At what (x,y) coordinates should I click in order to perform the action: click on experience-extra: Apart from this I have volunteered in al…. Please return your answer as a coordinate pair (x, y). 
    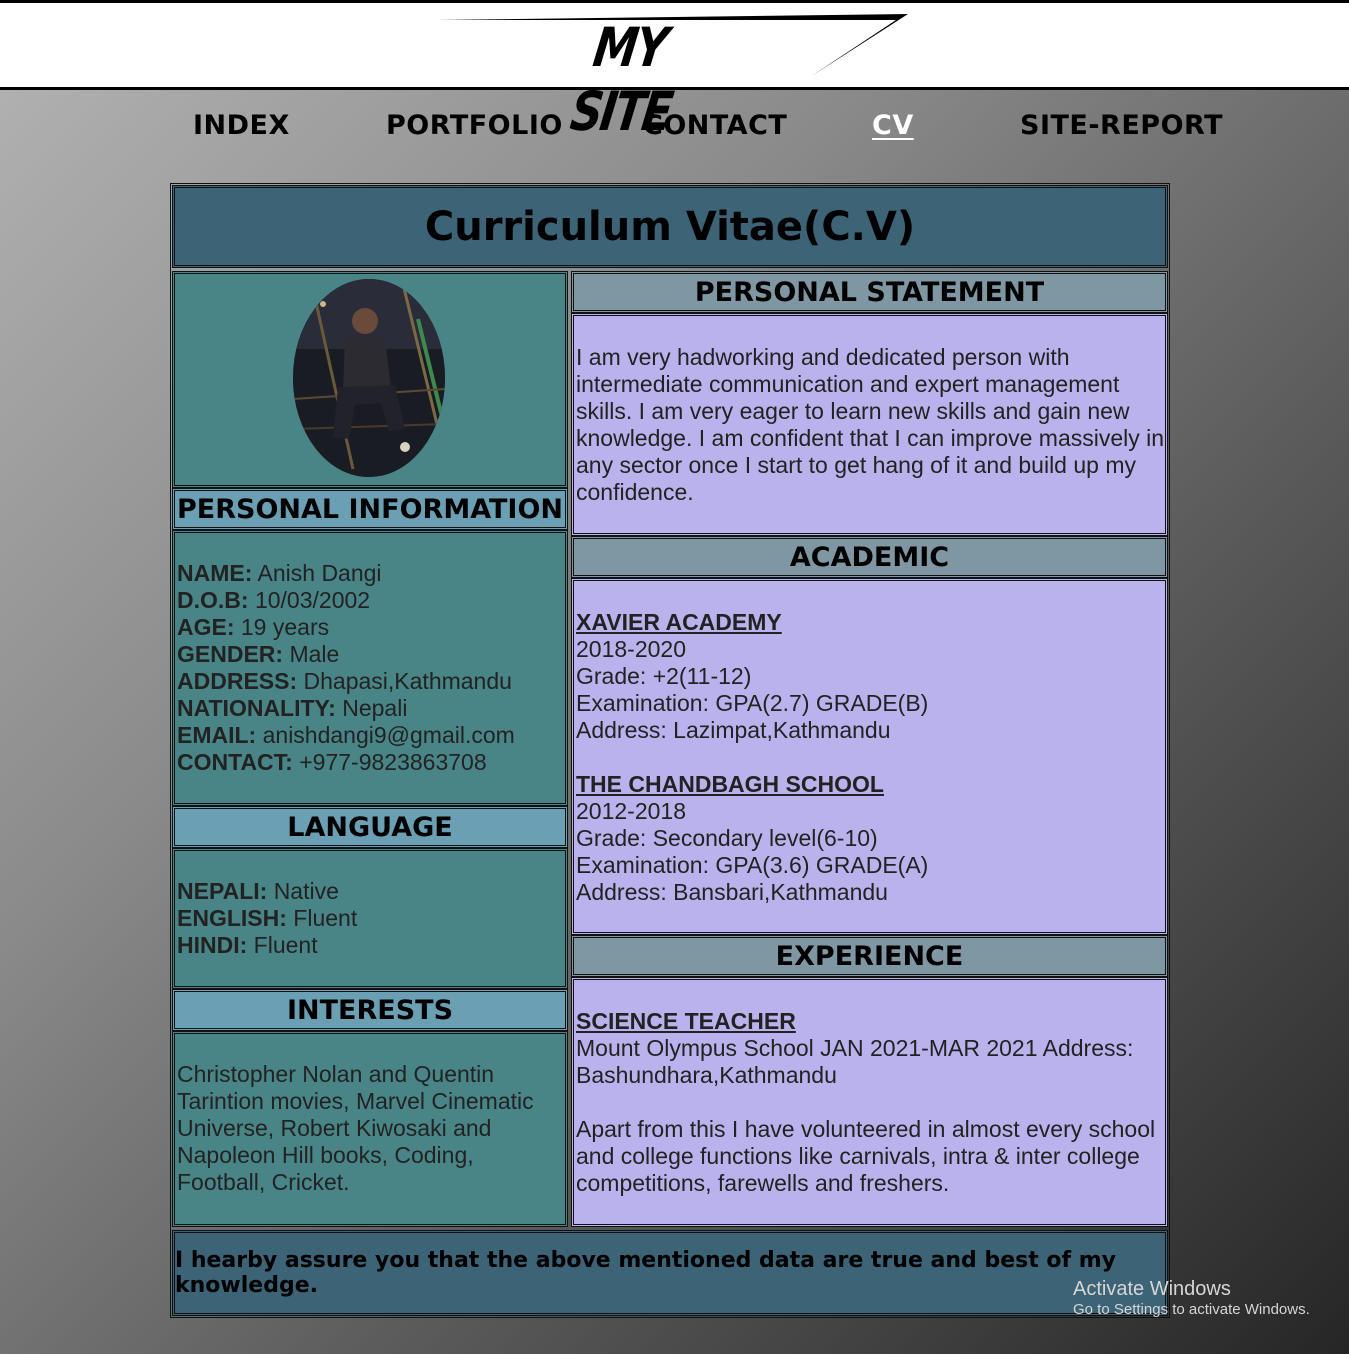
    Looking at the image, I should click on (869, 1156).